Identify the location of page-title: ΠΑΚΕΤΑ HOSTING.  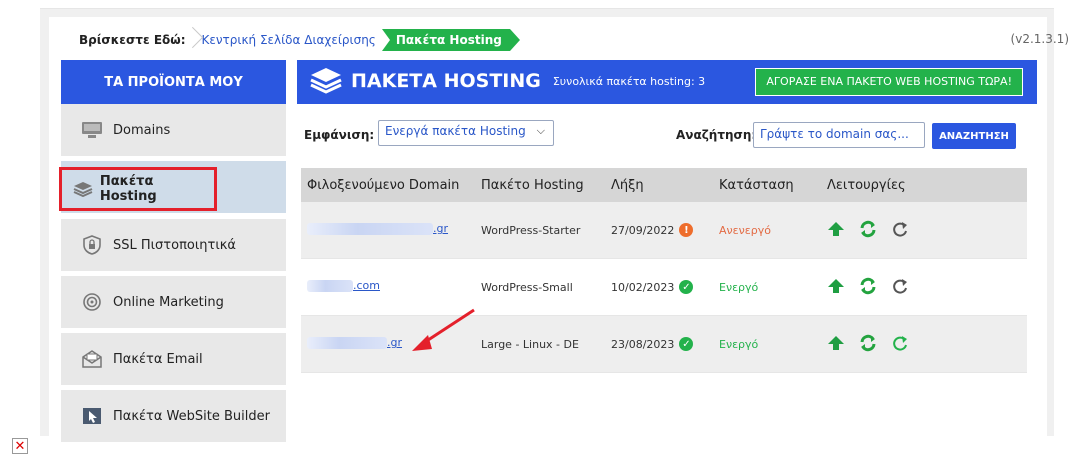
(446, 81).